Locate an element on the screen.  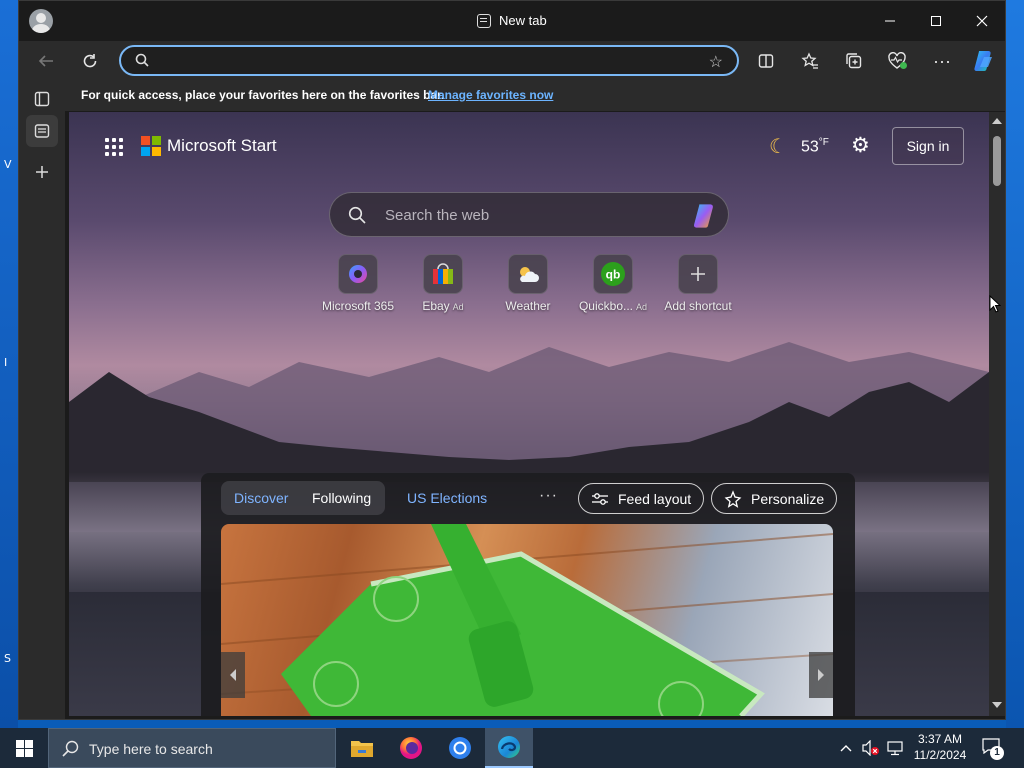
profile-avatar is located at coordinates (41, 21).